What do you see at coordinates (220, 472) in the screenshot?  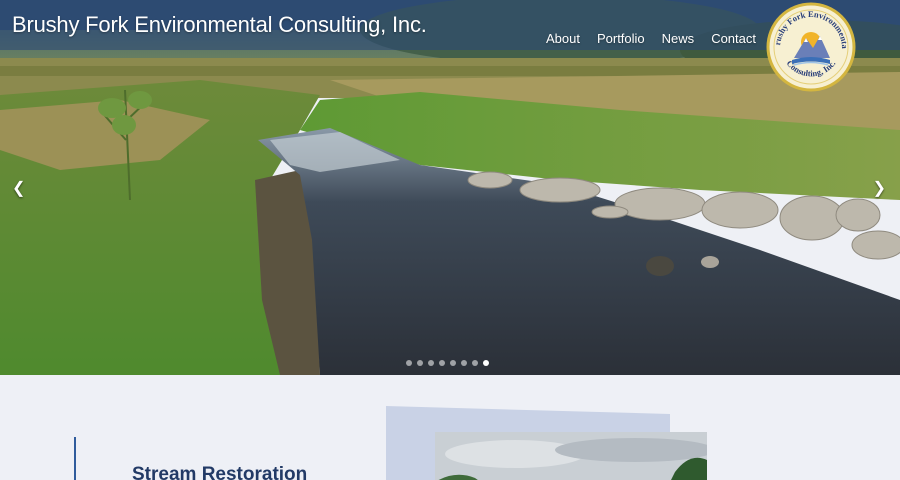 I see `section-heading: Stream Restoration` at bounding box center [220, 472].